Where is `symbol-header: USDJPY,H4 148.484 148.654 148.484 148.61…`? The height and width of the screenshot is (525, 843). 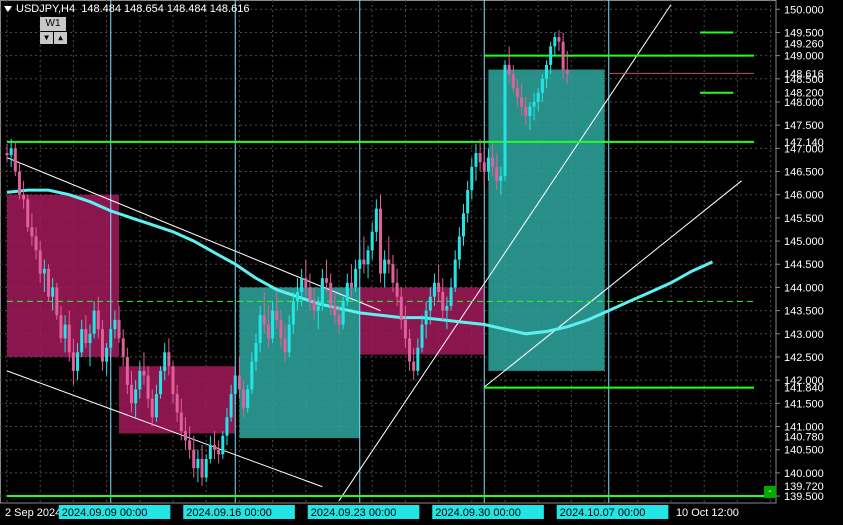 symbol-header: USDJPY,H4 148.484 148.654 148.484 148.61… is located at coordinates (126, 9).